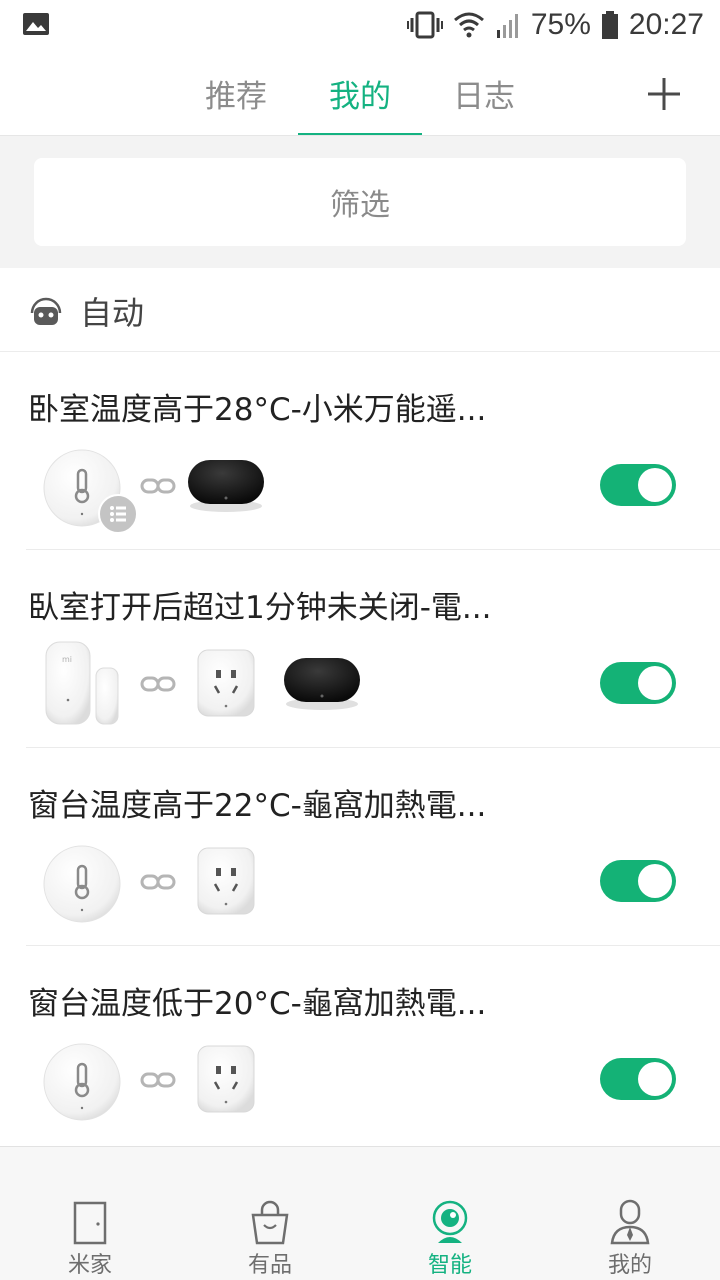 Image resolution: width=720 pixels, height=1280 pixels. Describe the element at coordinates (664, 94) in the screenshot. I see `add-icon` at that location.